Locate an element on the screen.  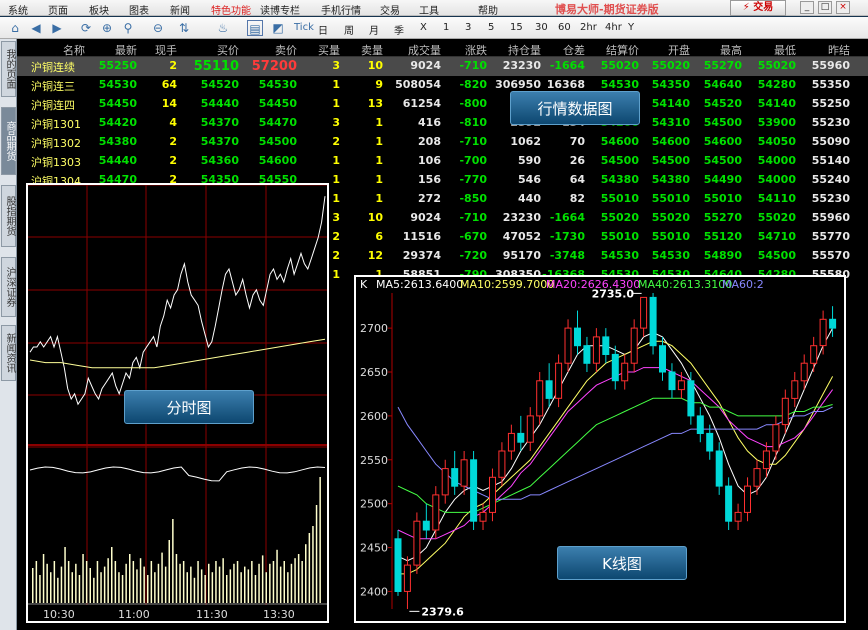
kline-label: K线图 is located at coordinates (622, 563).